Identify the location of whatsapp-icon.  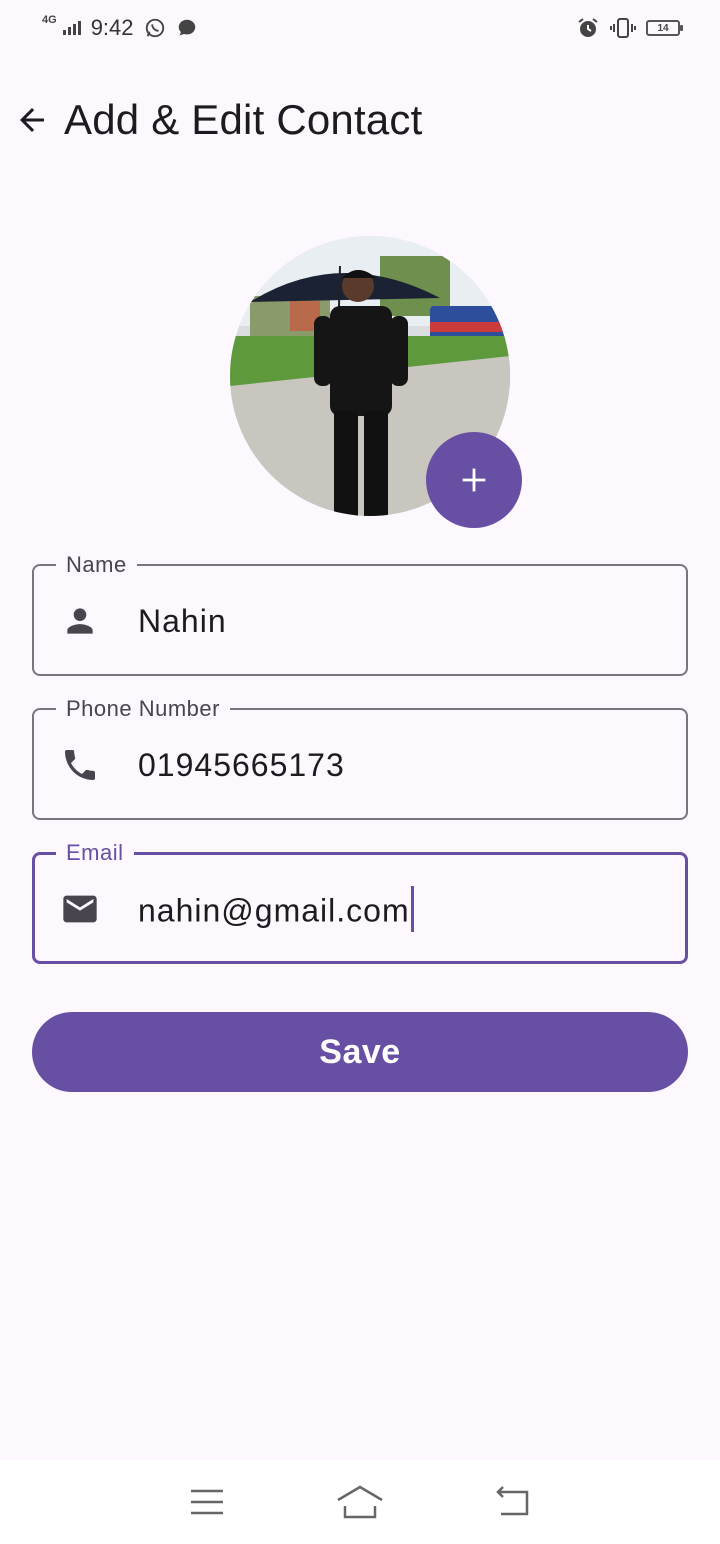
(155, 28).